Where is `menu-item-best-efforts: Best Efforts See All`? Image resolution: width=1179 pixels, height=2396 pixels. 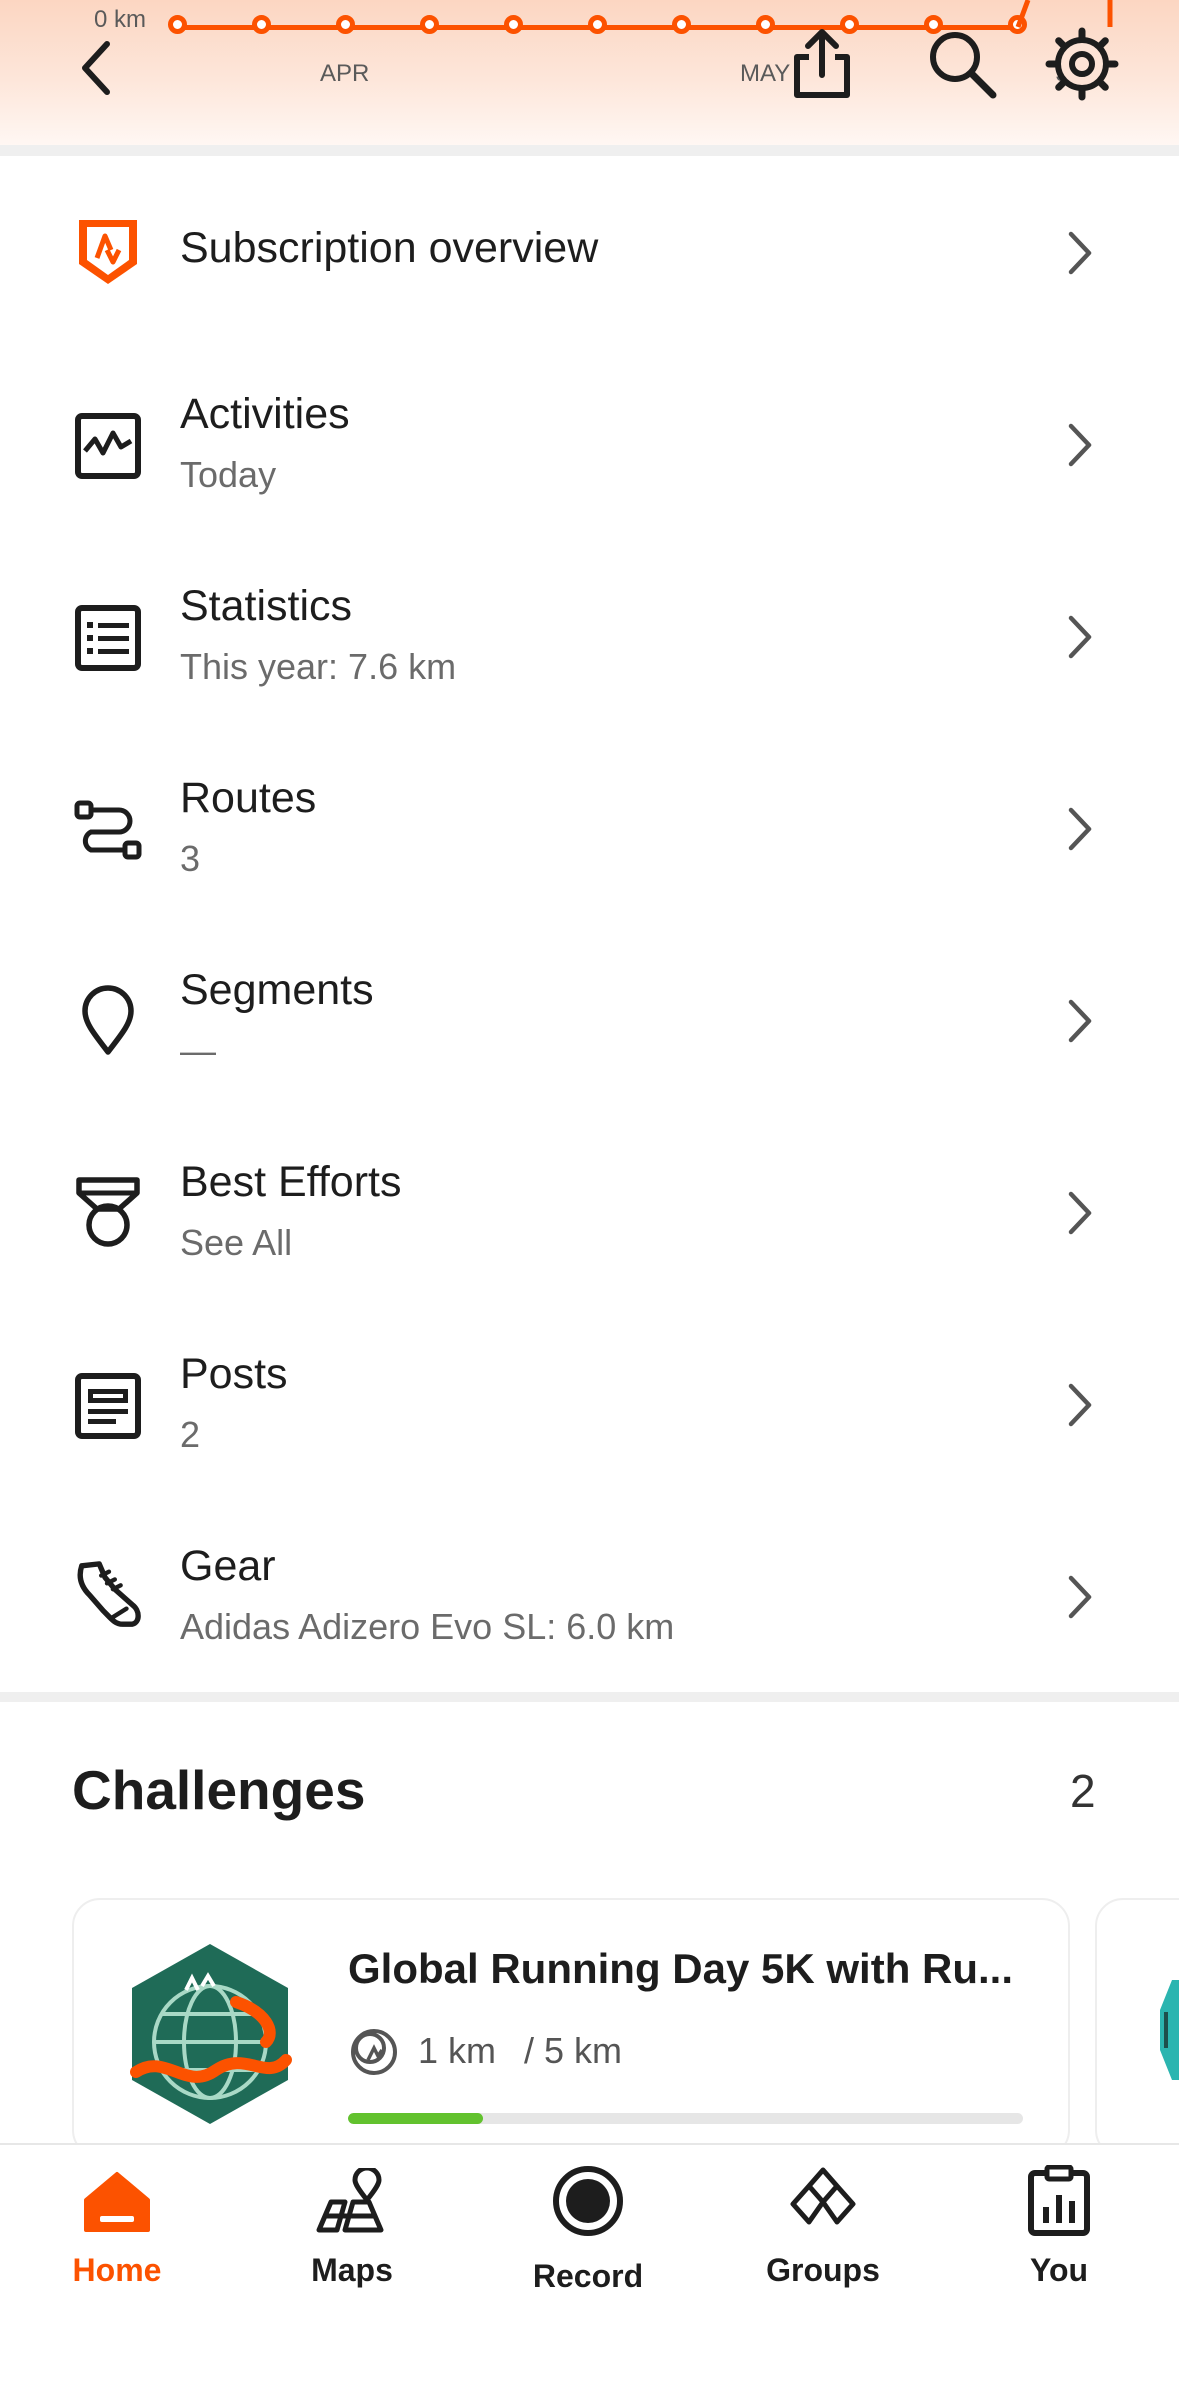
menu-item-best-efforts: Best Efforts See All is located at coordinates (589, 1212).